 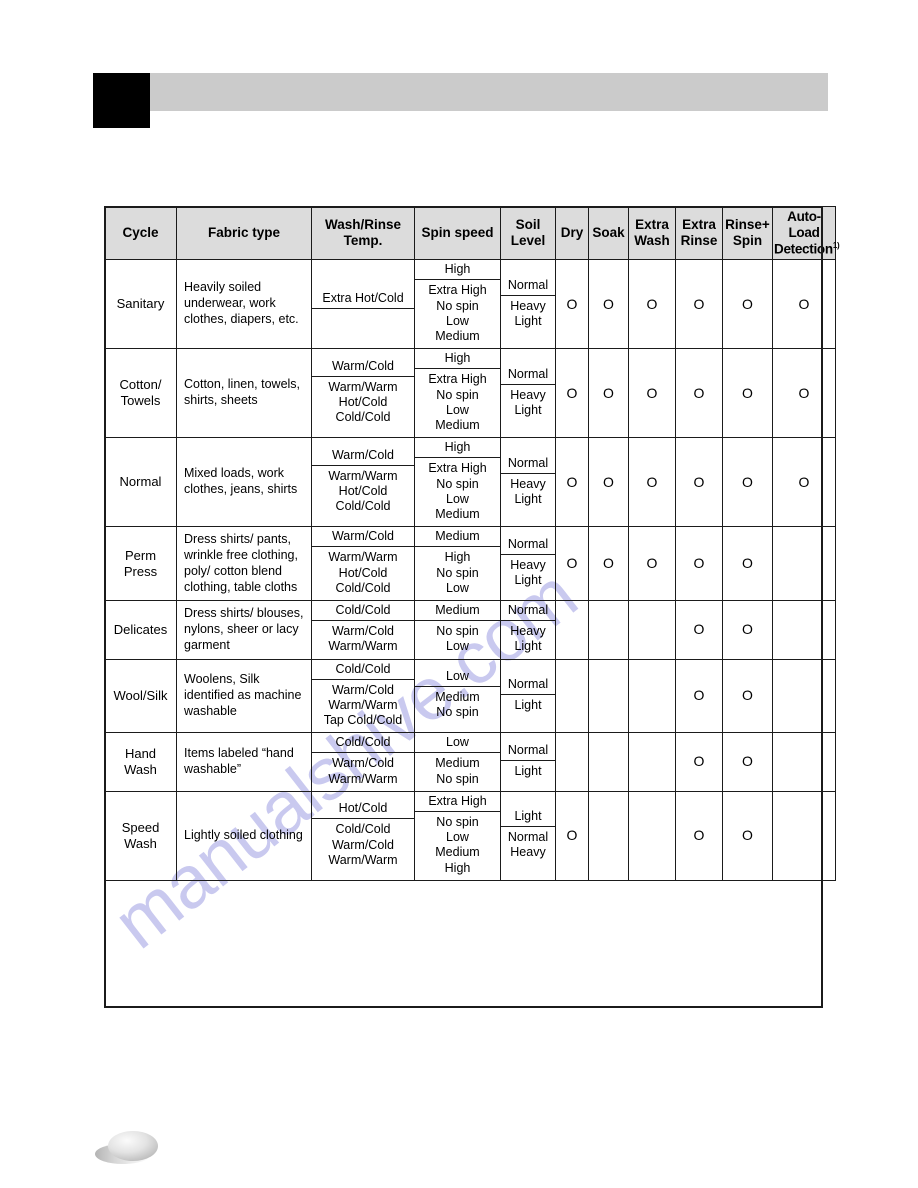 I want to click on page-corner-orb-graphic, so click(x=126, y=1147).